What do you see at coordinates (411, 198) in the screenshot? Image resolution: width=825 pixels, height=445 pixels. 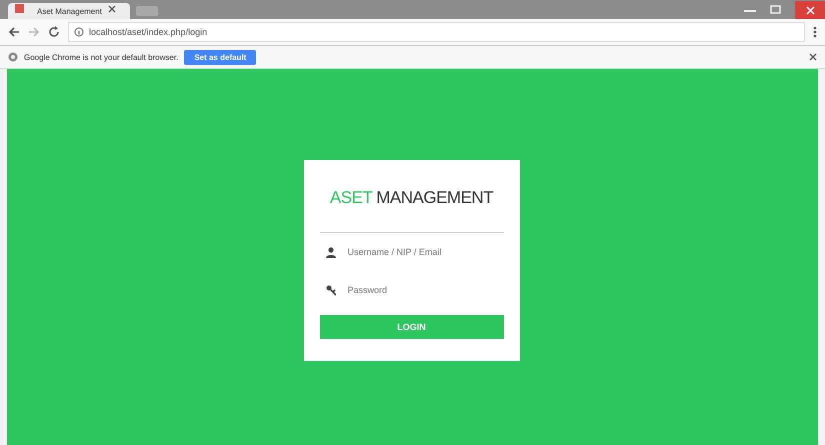 I see `app-title: ASET MANAGEMENT` at bounding box center [411, 198].